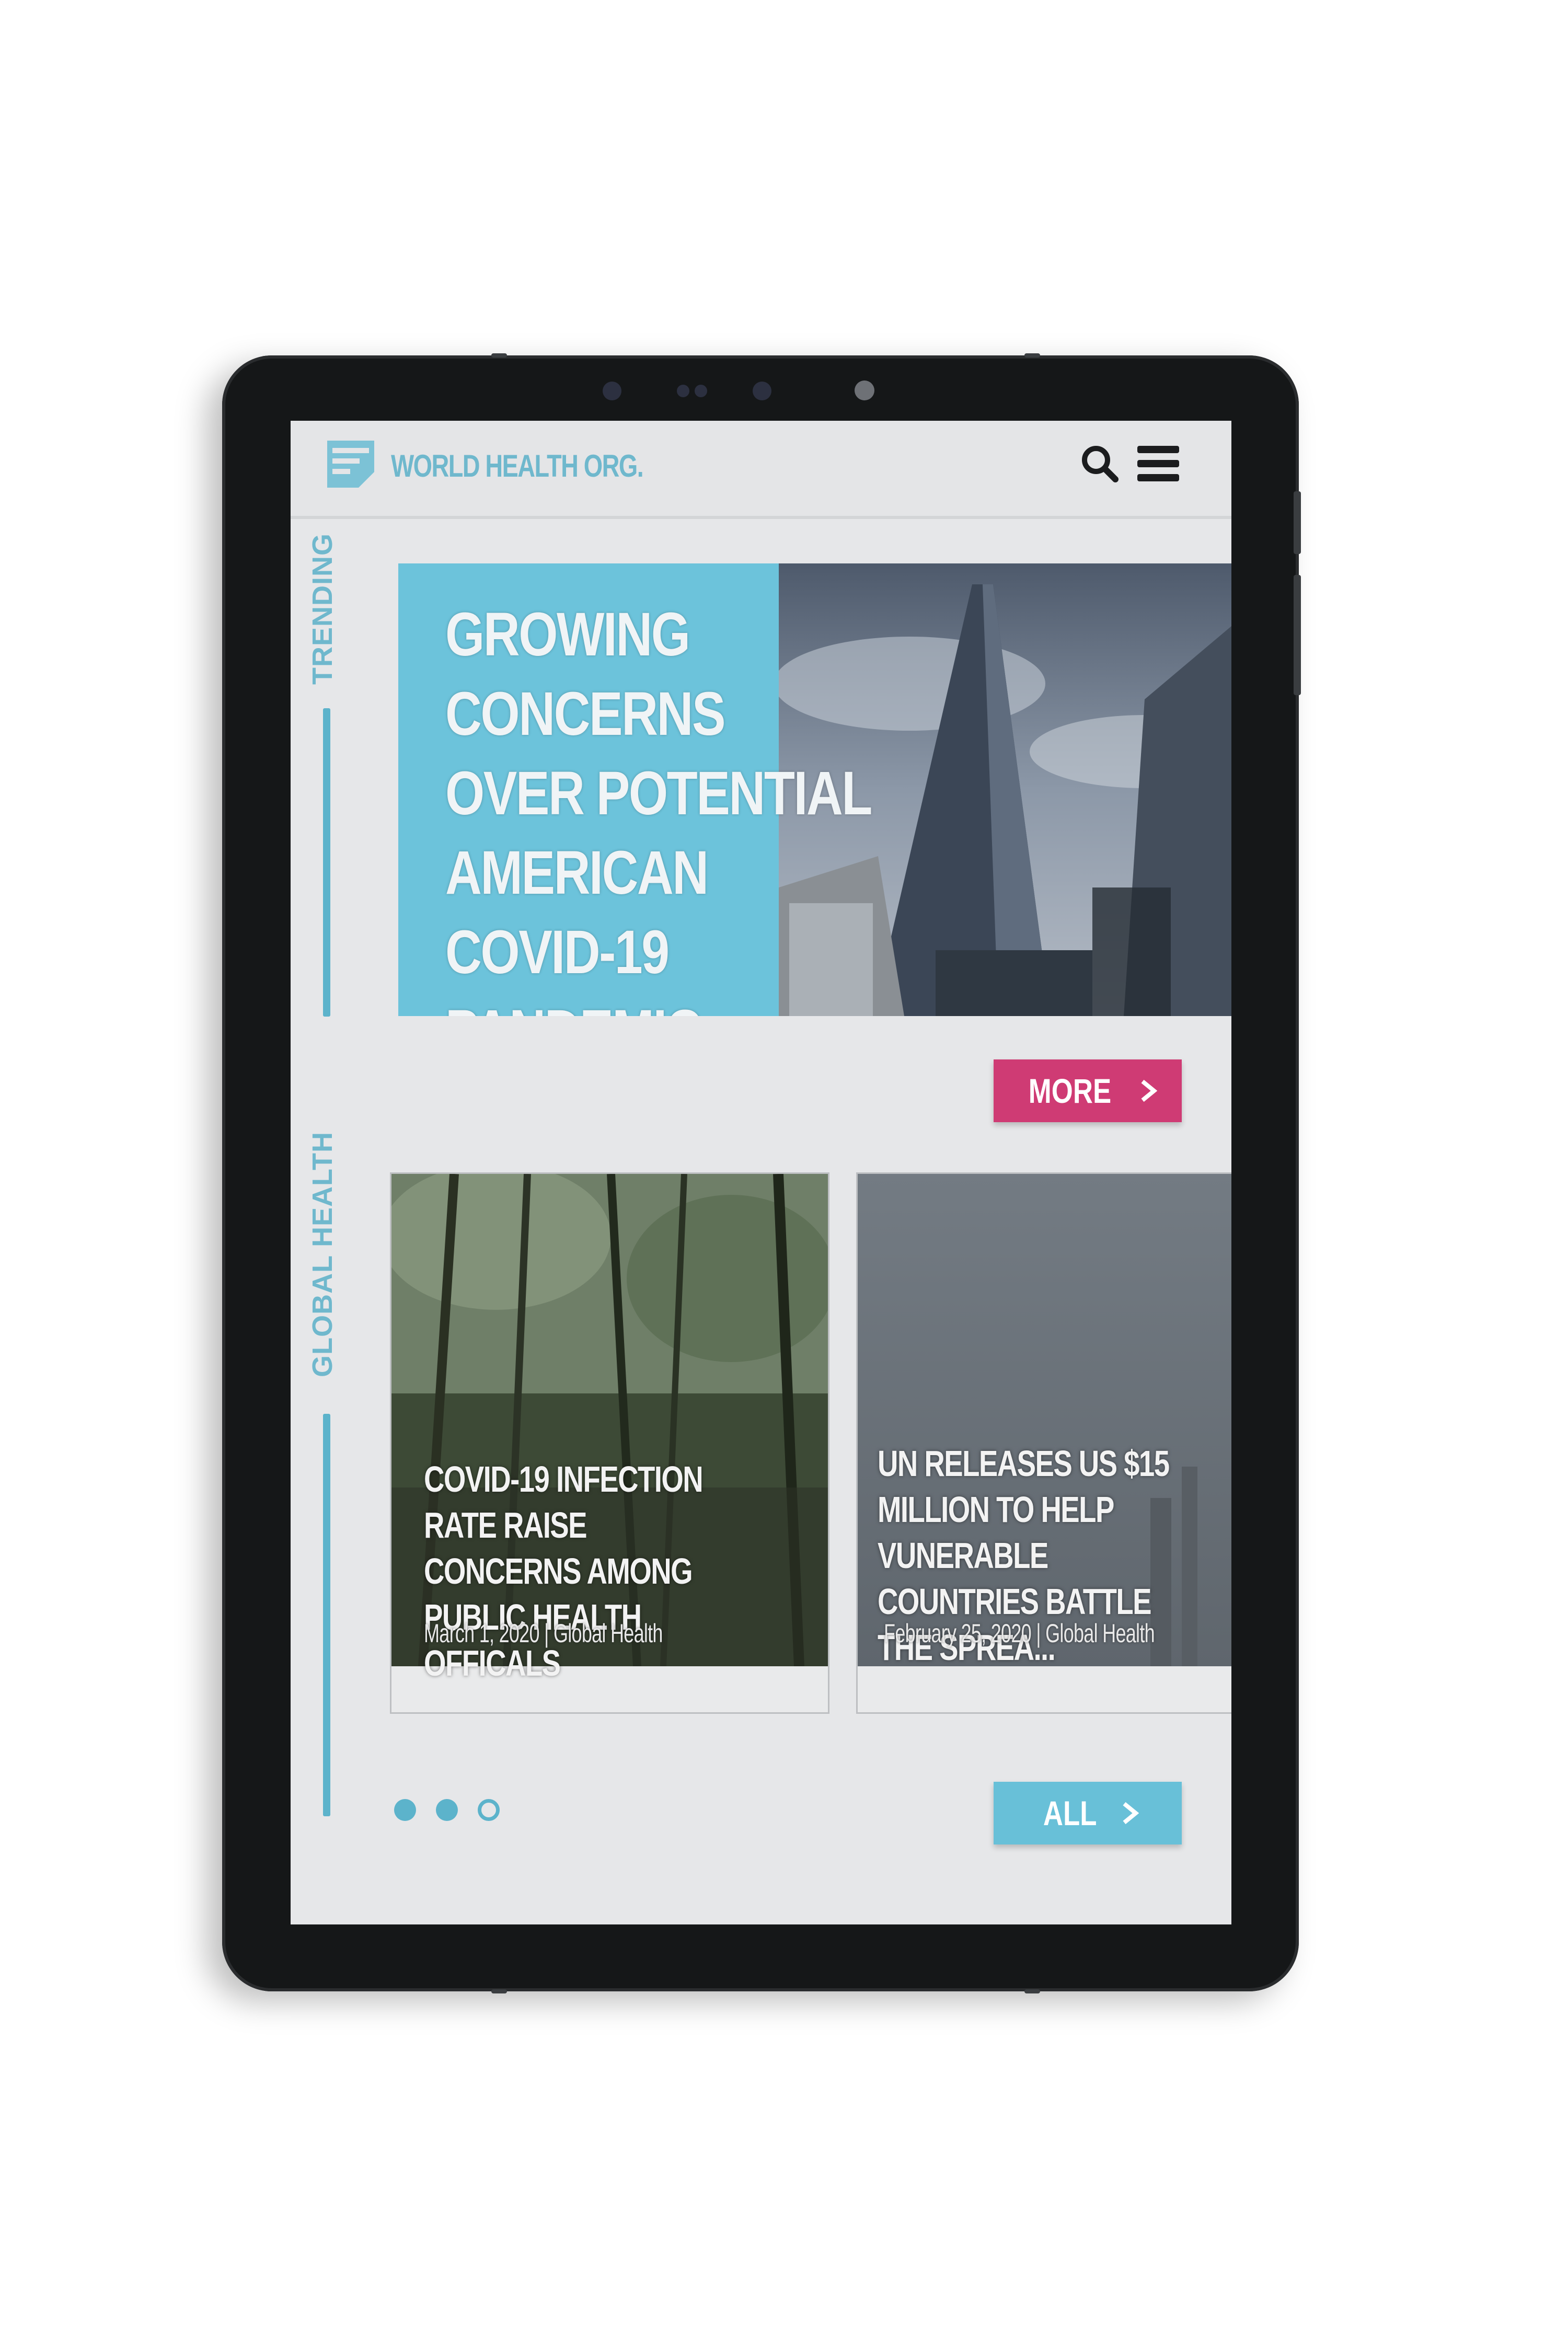  What do you see at coordinates (1070, 1813) in the screenshot?
I see `all-button-label: ALL` at bounding box center [1070, 1813].